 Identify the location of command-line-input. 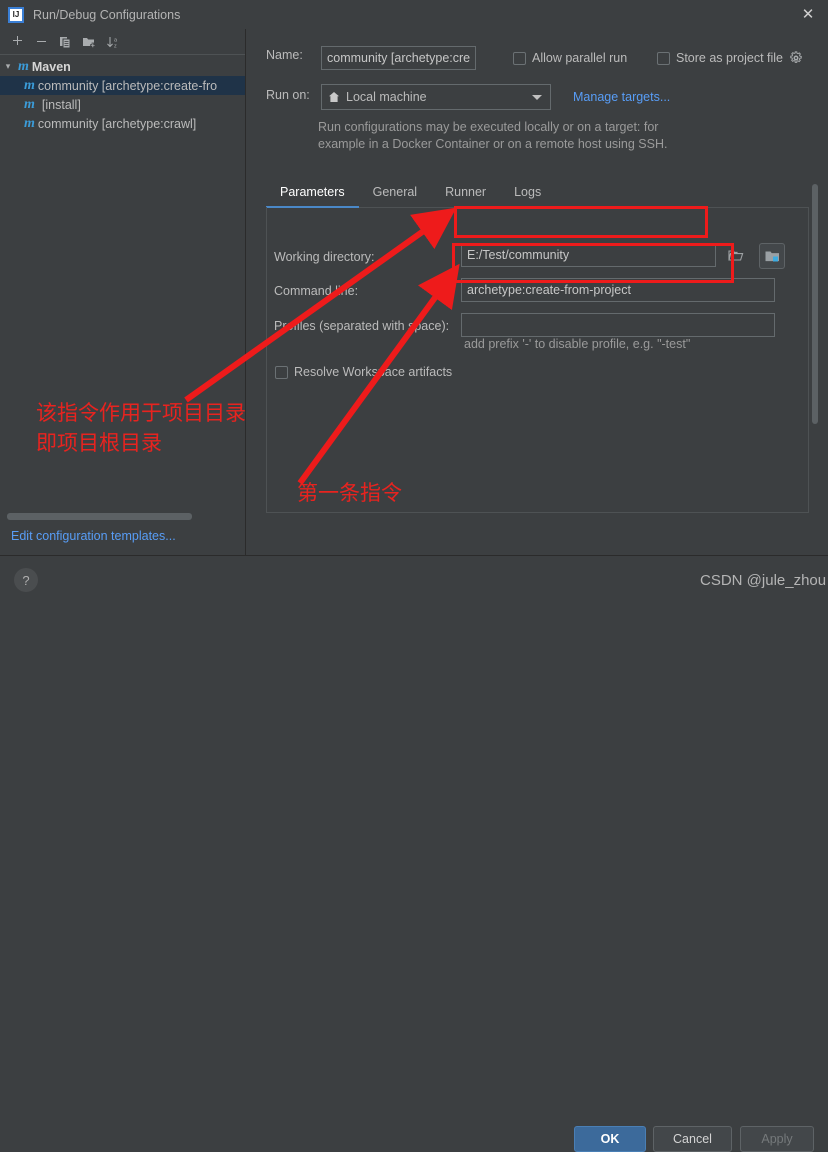
(618, 290).